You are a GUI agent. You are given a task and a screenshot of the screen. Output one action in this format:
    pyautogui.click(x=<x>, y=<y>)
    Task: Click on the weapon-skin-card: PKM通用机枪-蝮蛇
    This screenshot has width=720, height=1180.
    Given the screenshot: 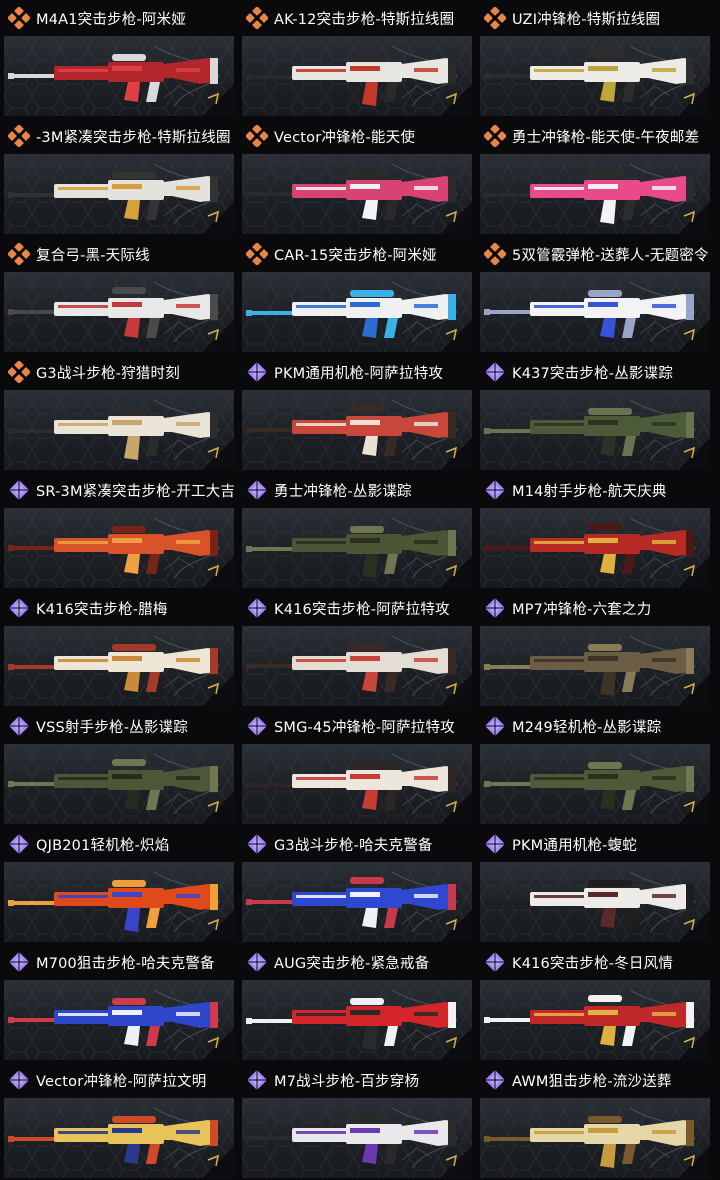 What is the action you would take?
    pyautogui.click(x=593, y=884)
    